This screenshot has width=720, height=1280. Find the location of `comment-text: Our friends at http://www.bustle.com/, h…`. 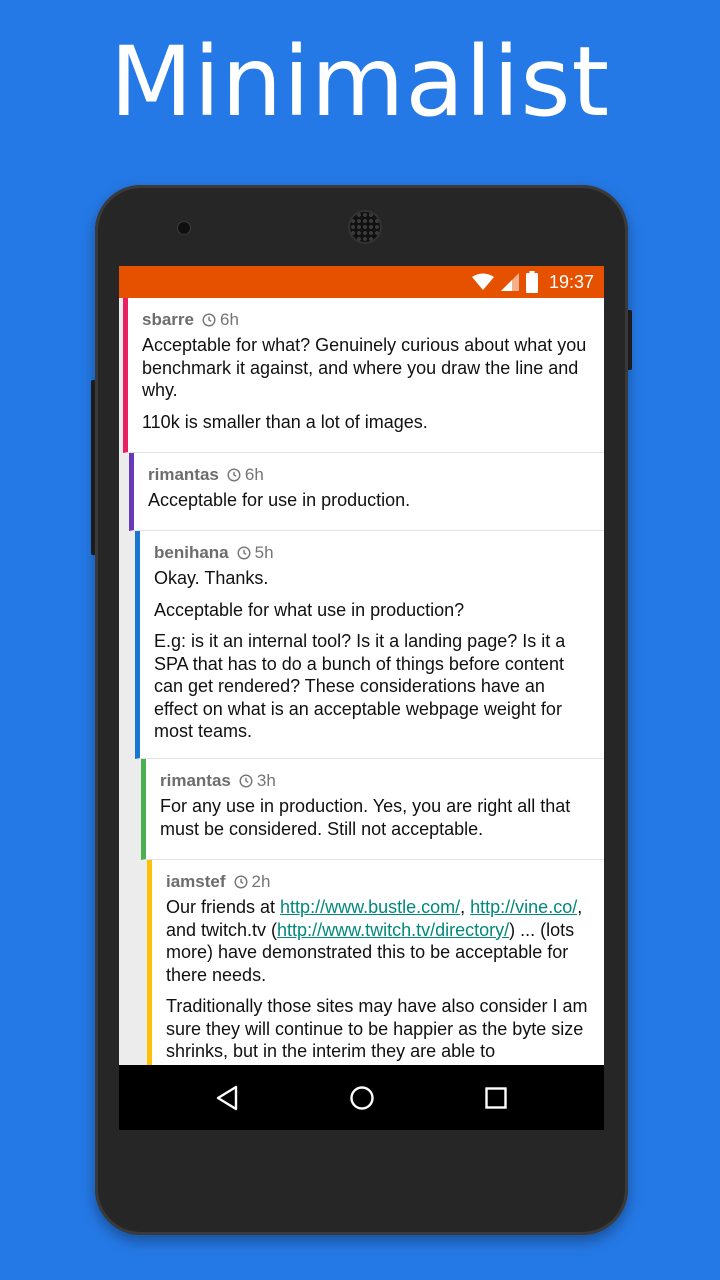

comment-text: Our friends at http://www.bustle.com/, h… is located at coordinates (379, 941).